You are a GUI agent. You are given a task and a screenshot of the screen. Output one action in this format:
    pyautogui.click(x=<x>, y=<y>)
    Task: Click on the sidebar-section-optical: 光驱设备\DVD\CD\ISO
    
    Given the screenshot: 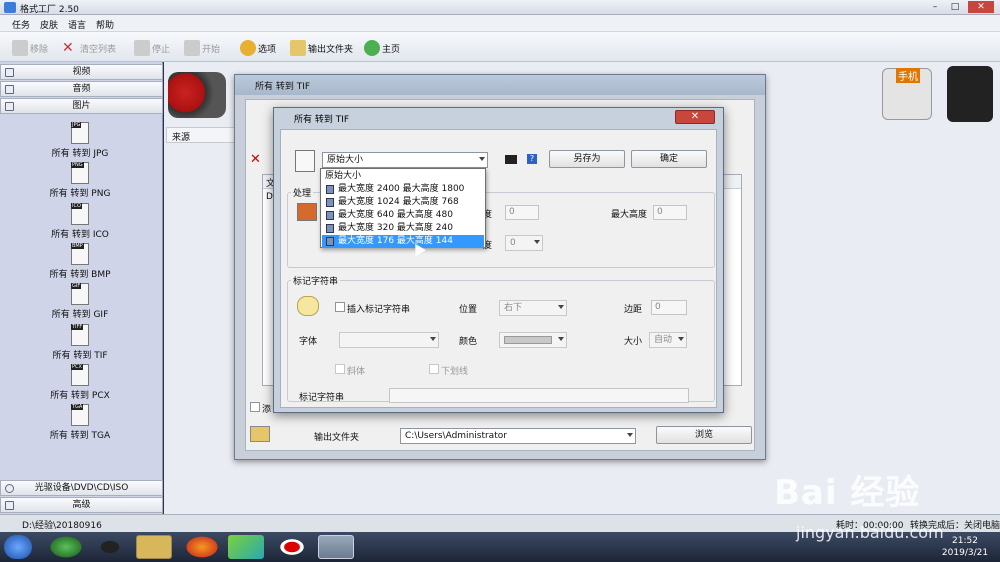 What is the action you would take?
    pyautogui.click(x=81, y=488)
    